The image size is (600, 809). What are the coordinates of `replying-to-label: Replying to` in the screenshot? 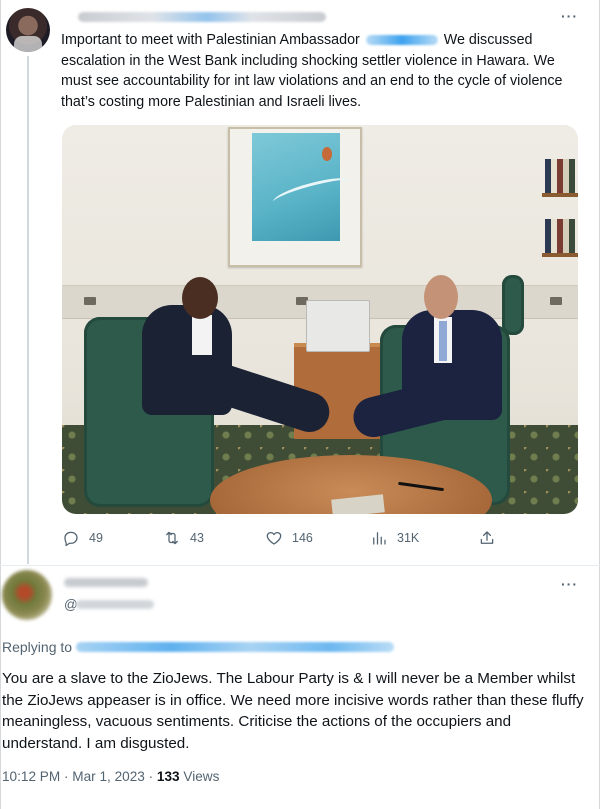 It's located at (37, 647).